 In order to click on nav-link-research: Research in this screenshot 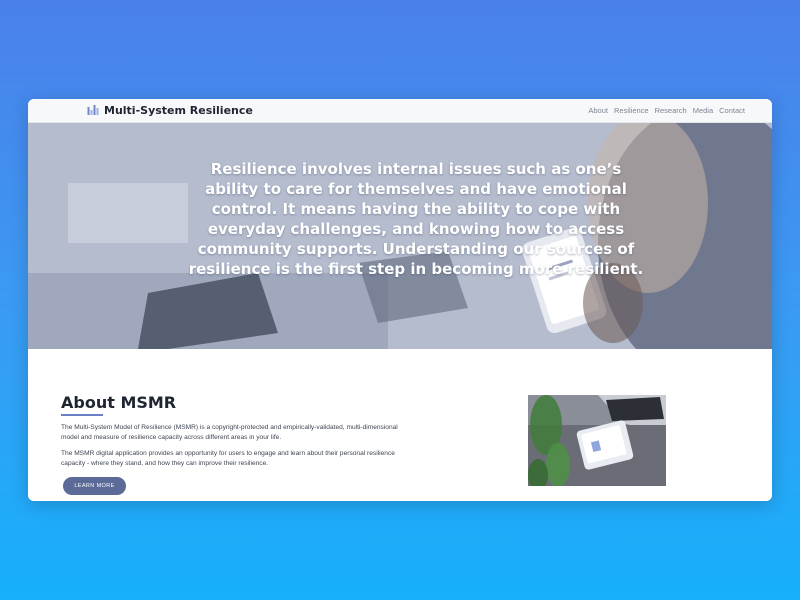, I will do `click(671, 110)`.